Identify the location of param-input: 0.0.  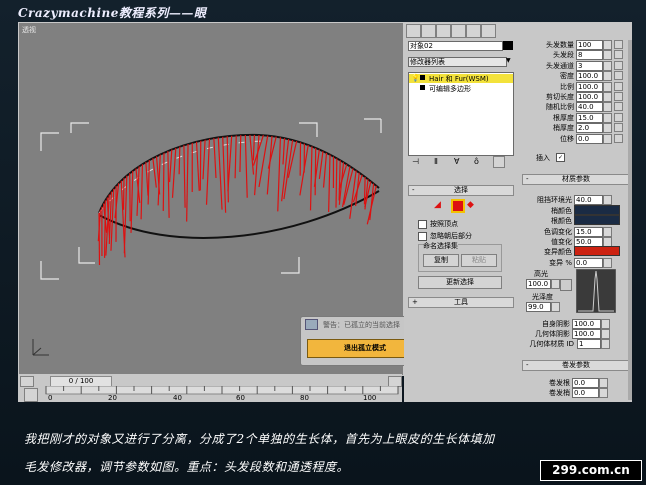
(589, 138).